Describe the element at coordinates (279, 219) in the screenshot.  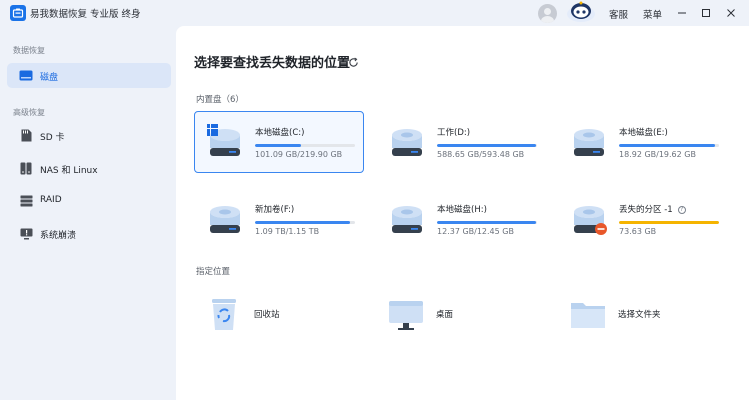
I see `drive-card-f: 新加卷(F:) 1.09 TB/1.15 TB` at that location.